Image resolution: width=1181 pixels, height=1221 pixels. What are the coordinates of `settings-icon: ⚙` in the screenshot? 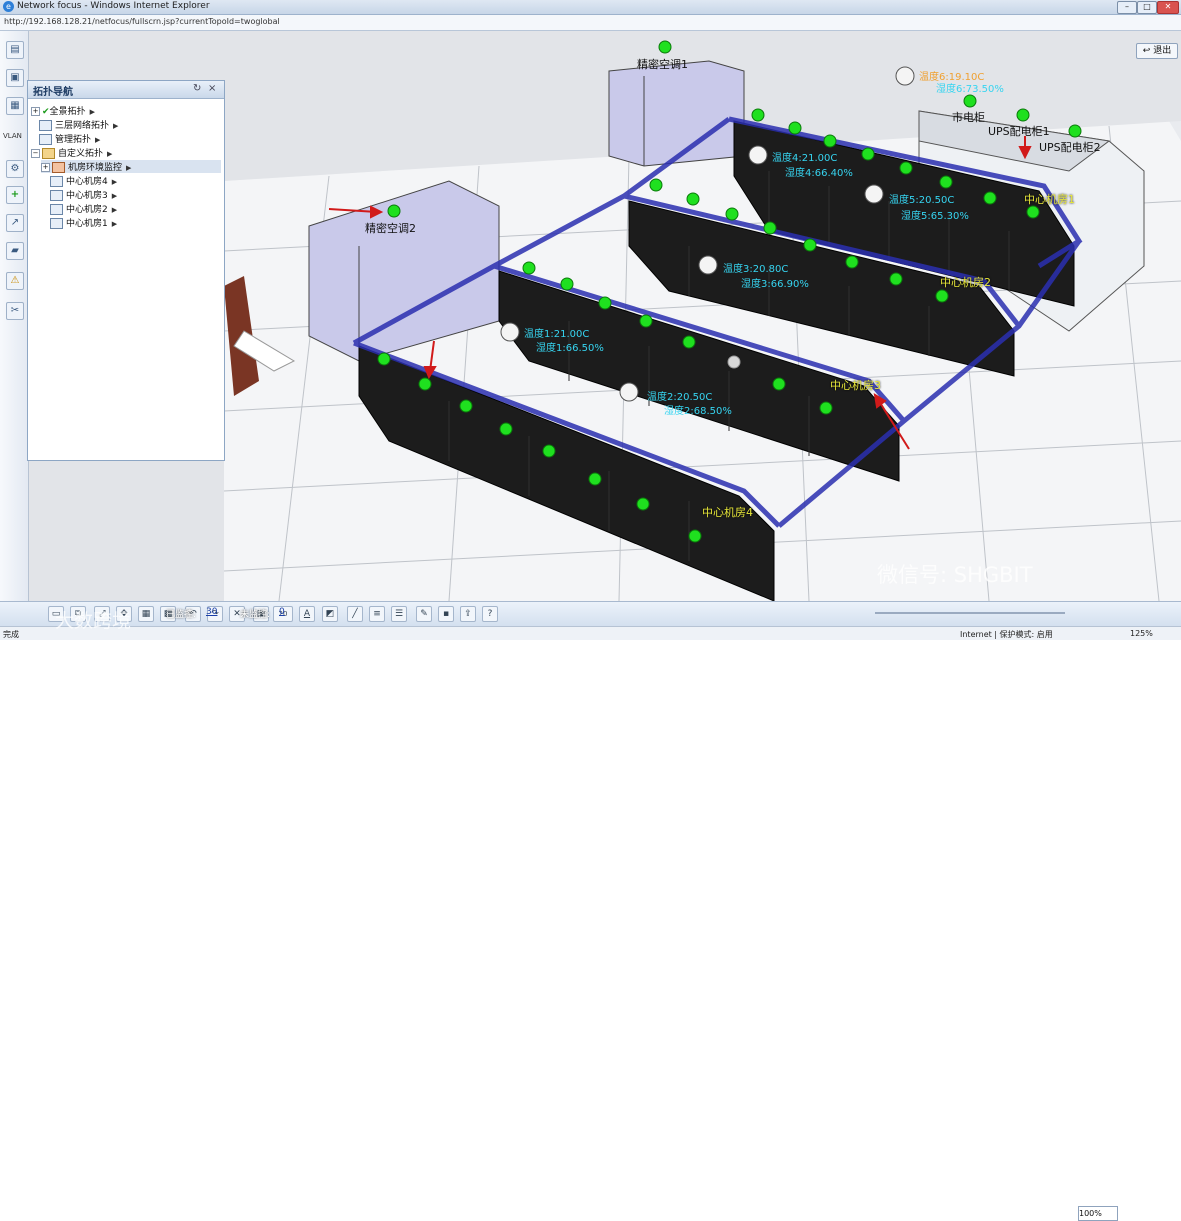 It's located at (15, 169).